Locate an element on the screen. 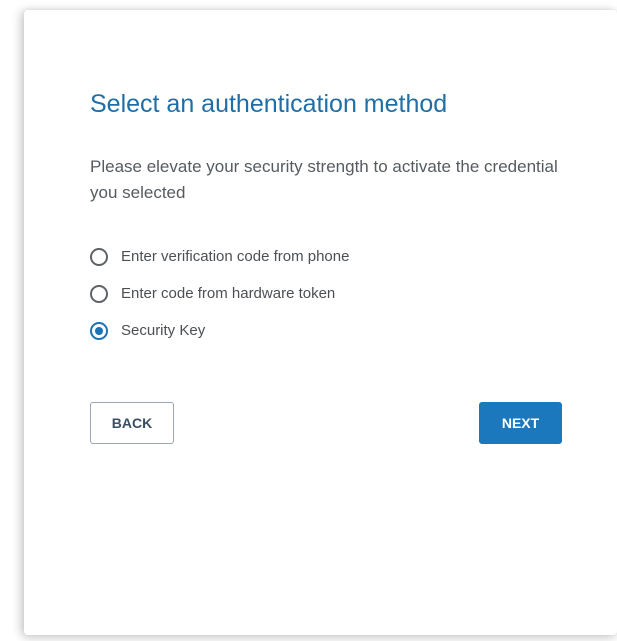 The height and width of the screenshot is (641, 617). radio-label: Enter verification code from phone is located at coordinates (235, 256).